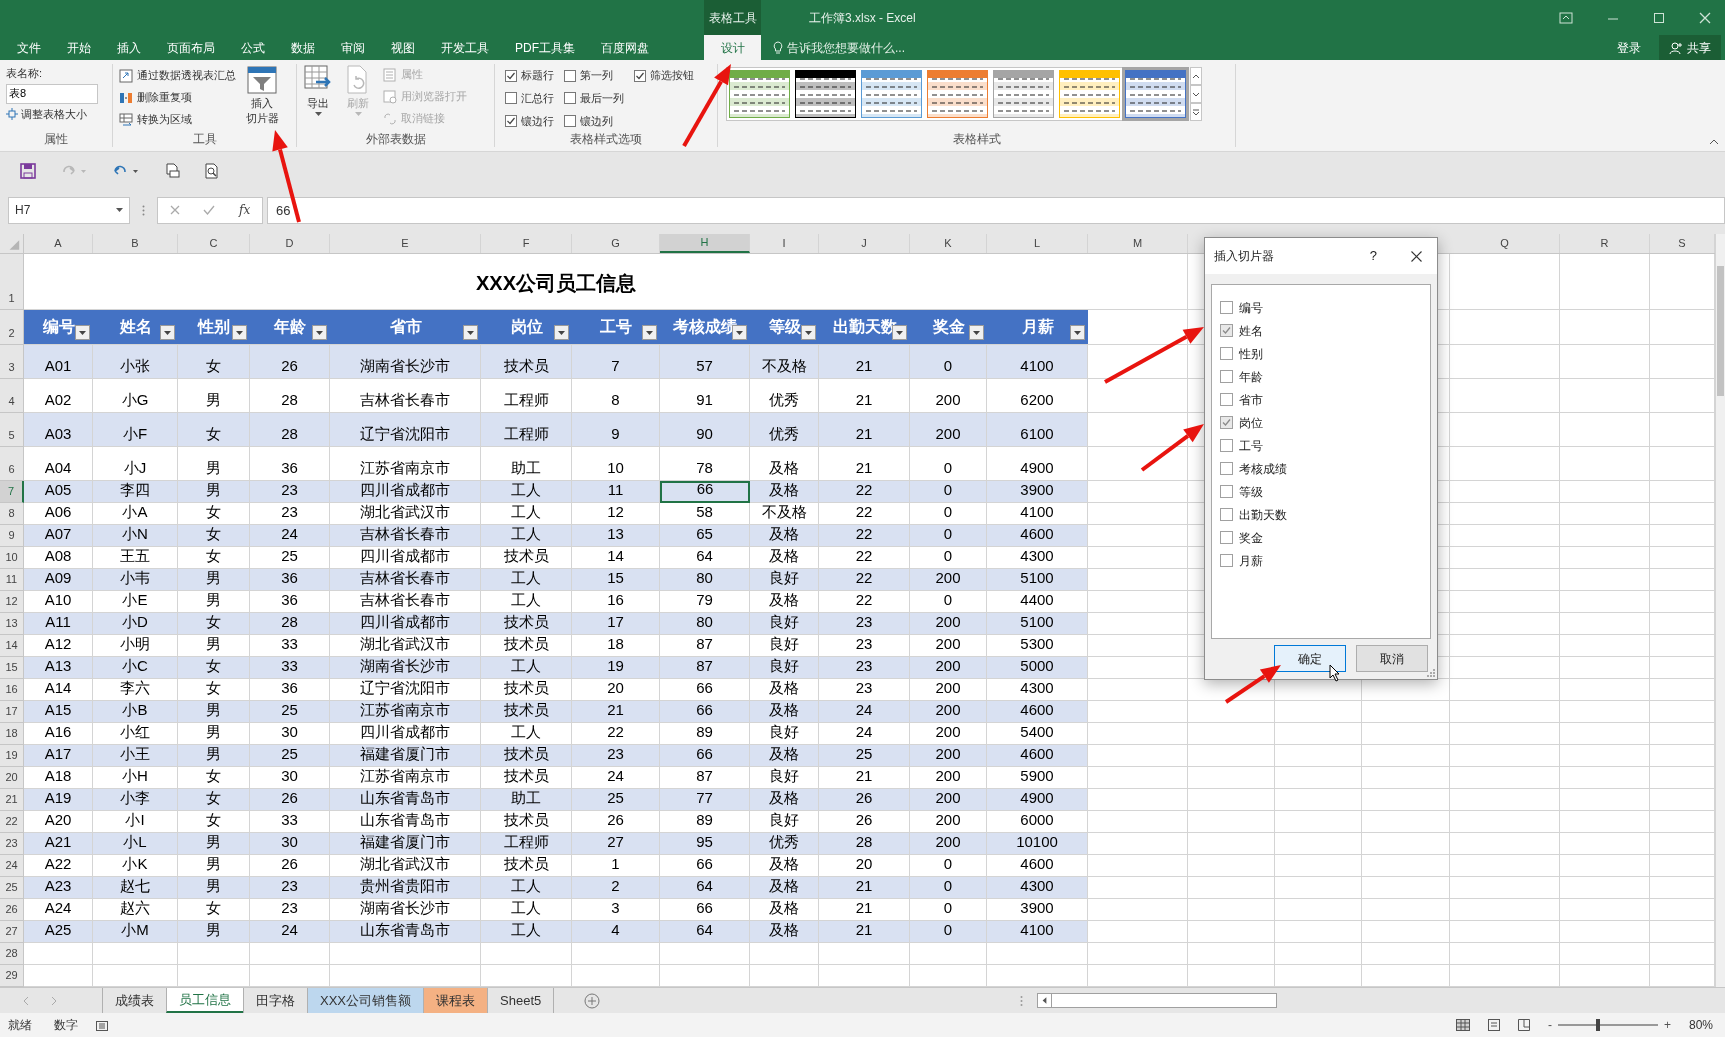  Describe the element at coordinates (79, 47) in the screenshot. I see `ribbon-tab: 开始` at that location.